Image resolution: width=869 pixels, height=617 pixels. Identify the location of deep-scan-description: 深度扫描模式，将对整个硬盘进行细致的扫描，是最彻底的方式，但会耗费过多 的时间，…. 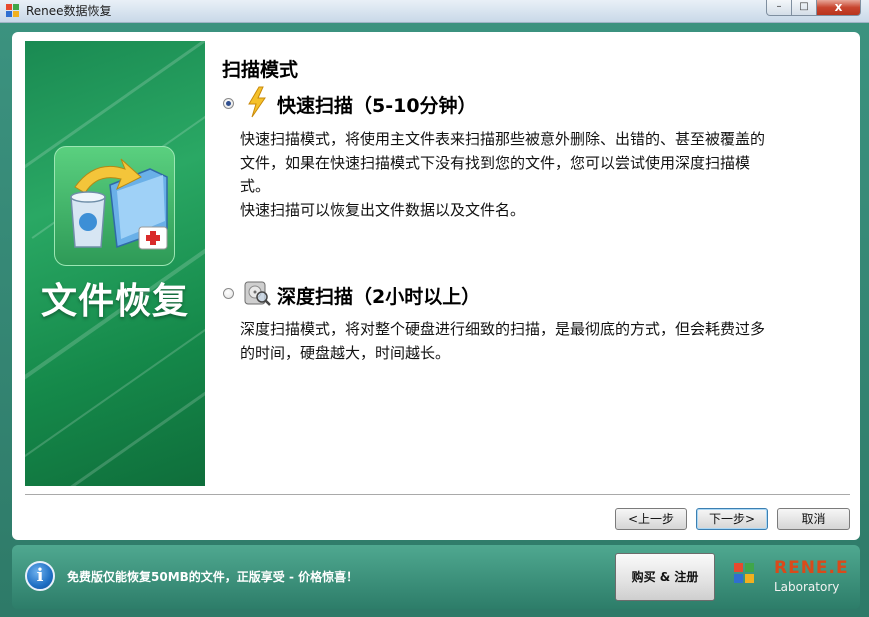
(540, 341).